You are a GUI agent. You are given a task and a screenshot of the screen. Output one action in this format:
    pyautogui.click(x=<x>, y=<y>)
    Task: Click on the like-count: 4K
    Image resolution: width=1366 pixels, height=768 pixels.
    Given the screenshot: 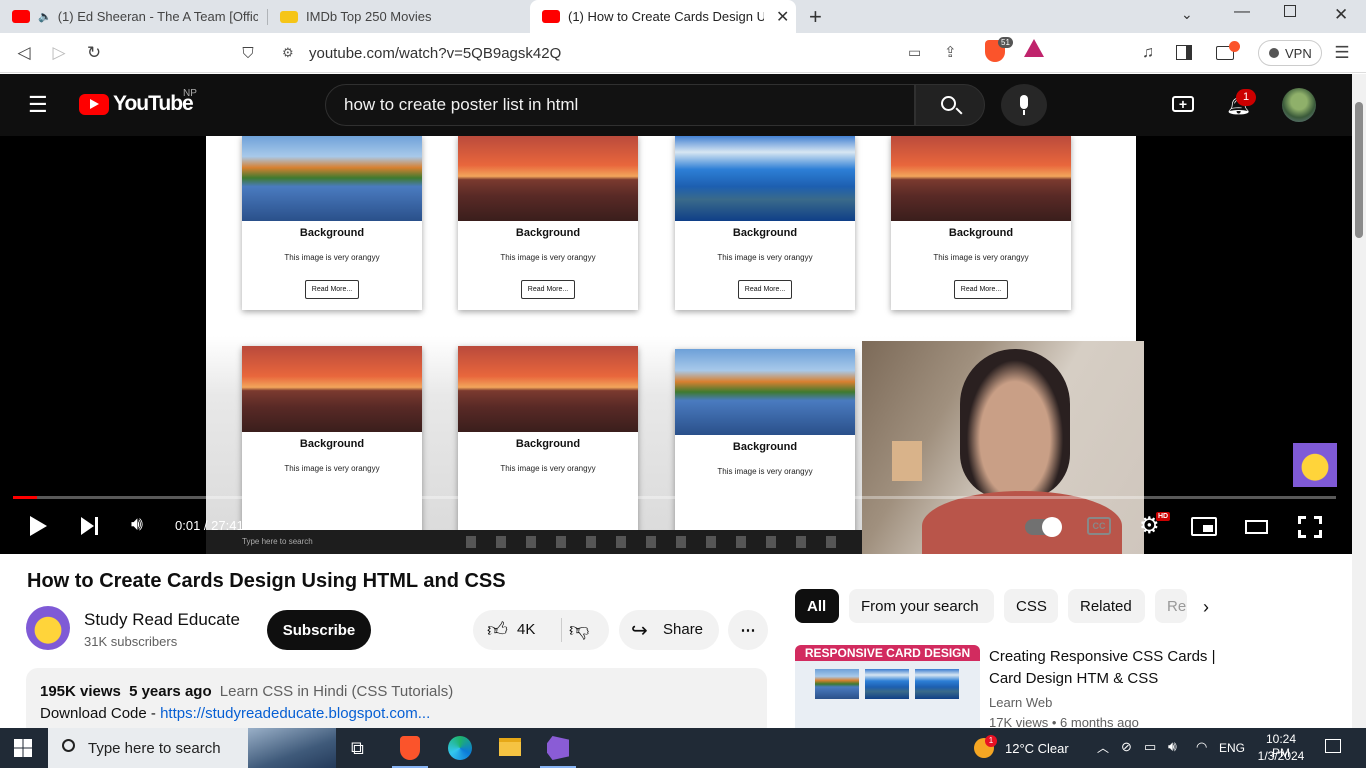 What is the action you would take?
    pyautogui.click(x=526, y=629)
    